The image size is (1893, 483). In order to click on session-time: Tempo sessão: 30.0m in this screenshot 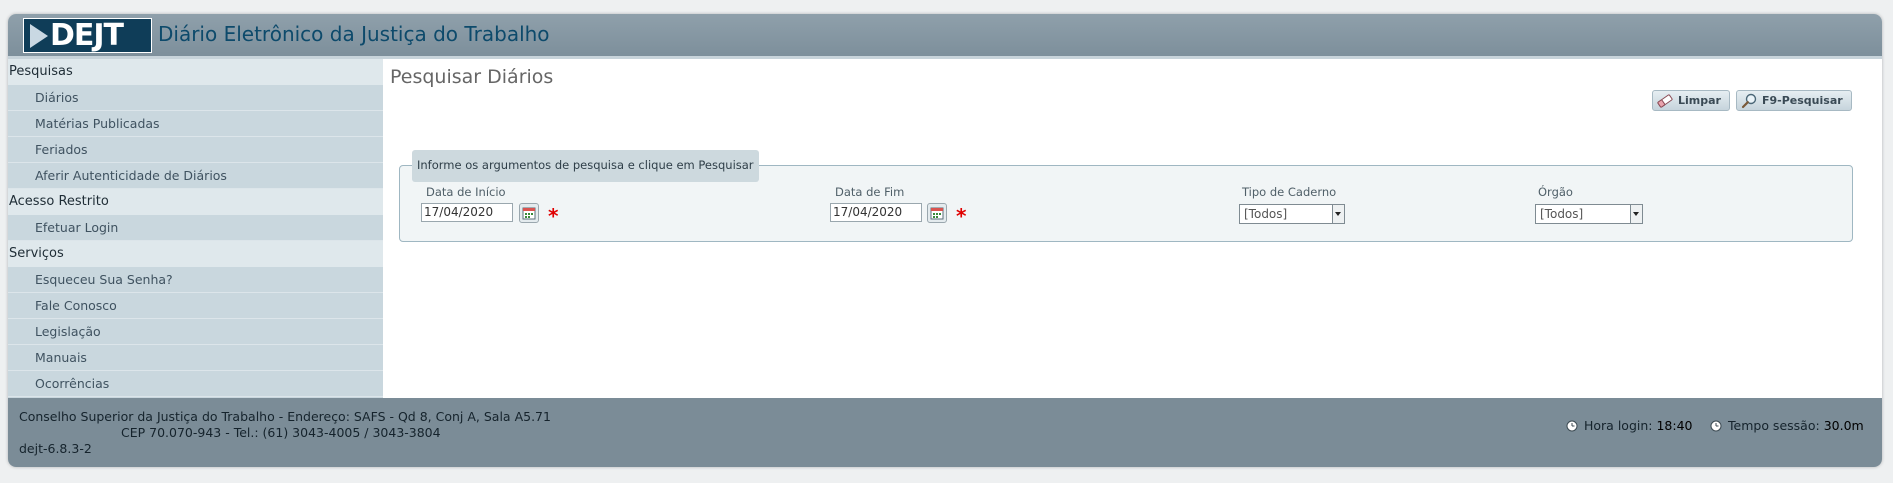, I will do `click(1787, 425)`.